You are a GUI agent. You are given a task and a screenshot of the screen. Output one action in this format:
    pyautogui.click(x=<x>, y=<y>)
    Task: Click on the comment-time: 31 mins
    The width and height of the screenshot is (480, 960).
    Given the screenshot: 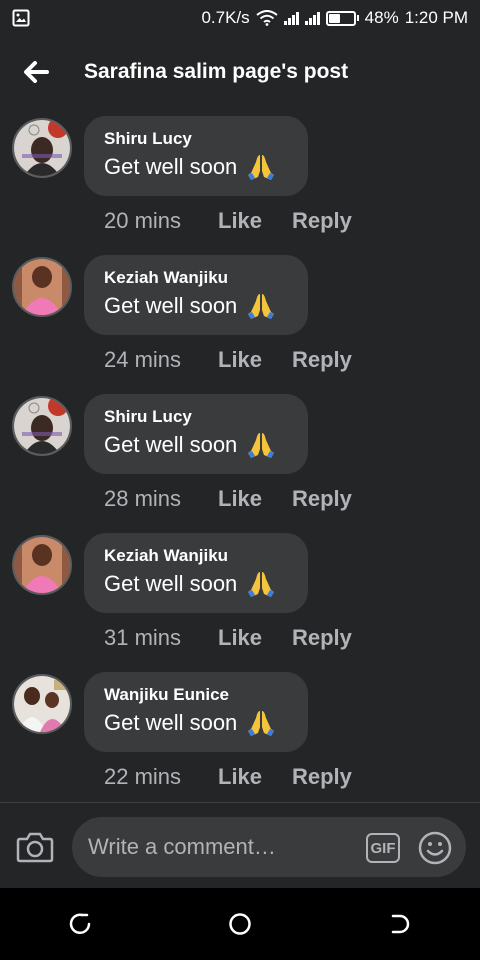 What is the action you would take?
    pyautogui.click(x=143, y=637)
    